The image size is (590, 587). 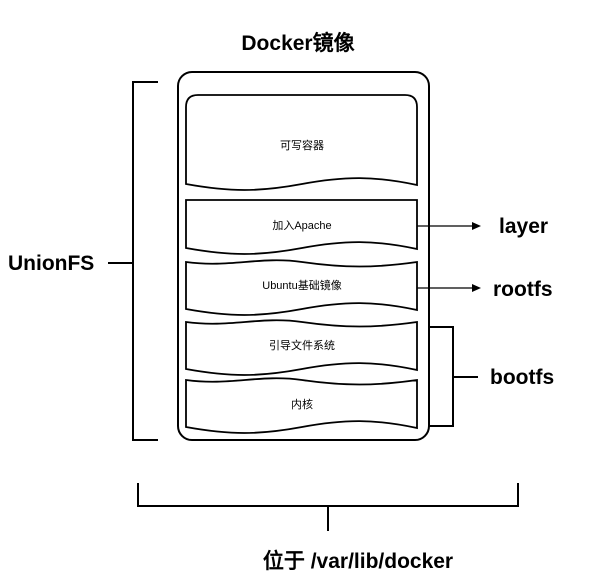 What do you see at coordinates (301, 285) in the screenshot?
I see `layer-label: Ubuntu基础镜像` at bounding box center [301, 285].